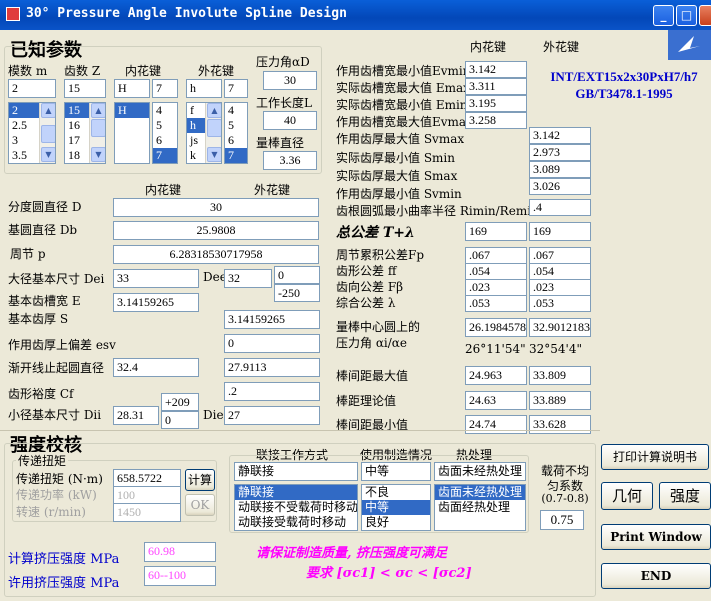 This screenshot has width=711, height=601. What do you see at coordinates (686, 15) in the screenshot?
I see `maximize-button: □` at bounding box center [686, 15].